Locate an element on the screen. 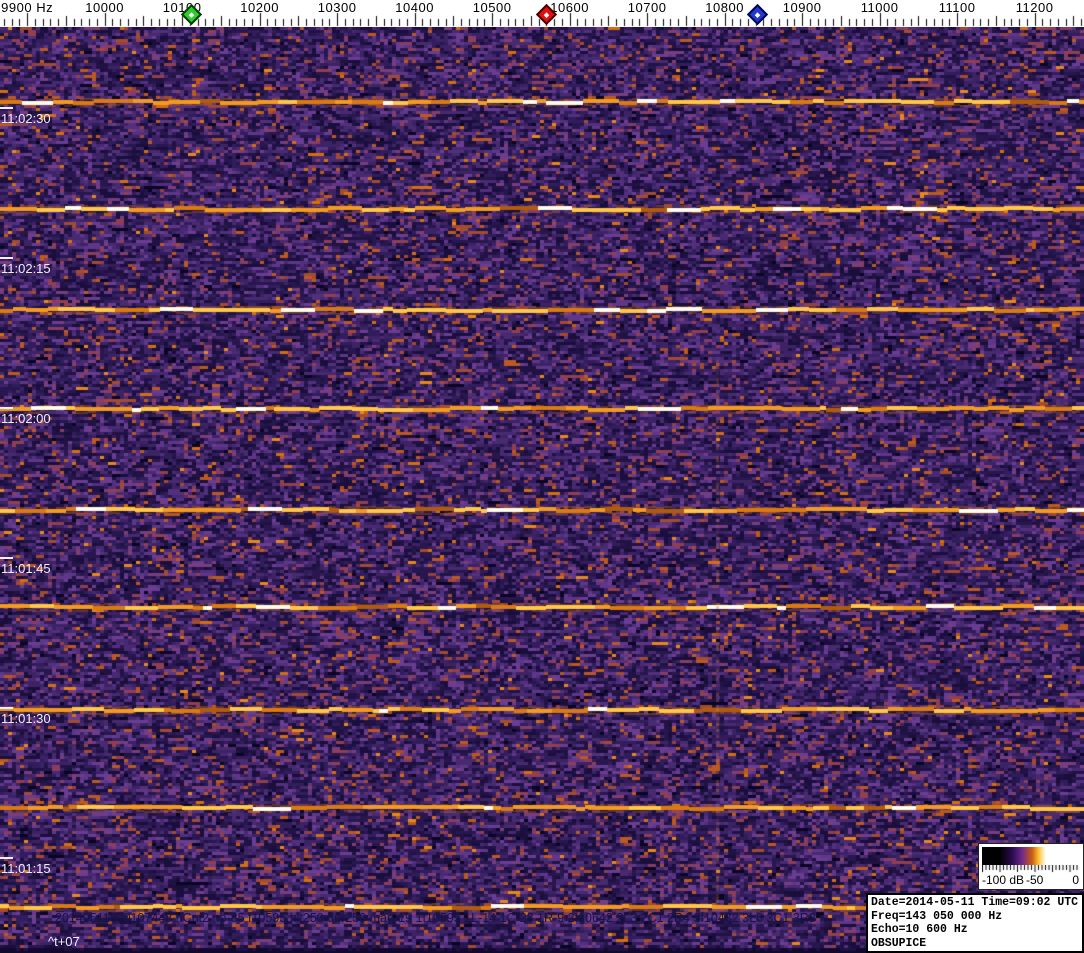  freq-tick-label: 10300 is located at coordinates (337, 7).